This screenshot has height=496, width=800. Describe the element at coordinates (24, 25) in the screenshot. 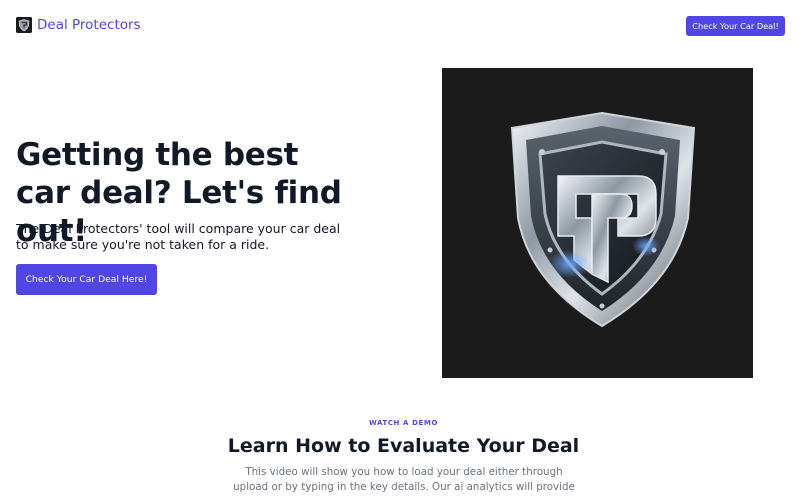

I see `shield-logo-icon` at that location.